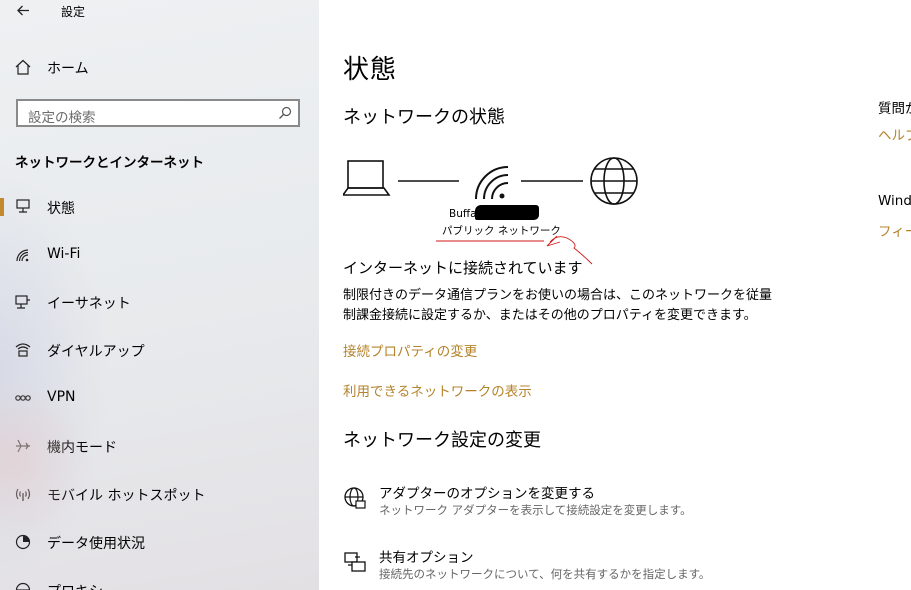  Describe the element at coordinates (96, 544) in the screenshot. I see `sidebar-item-label: データ使用状況` at that location.